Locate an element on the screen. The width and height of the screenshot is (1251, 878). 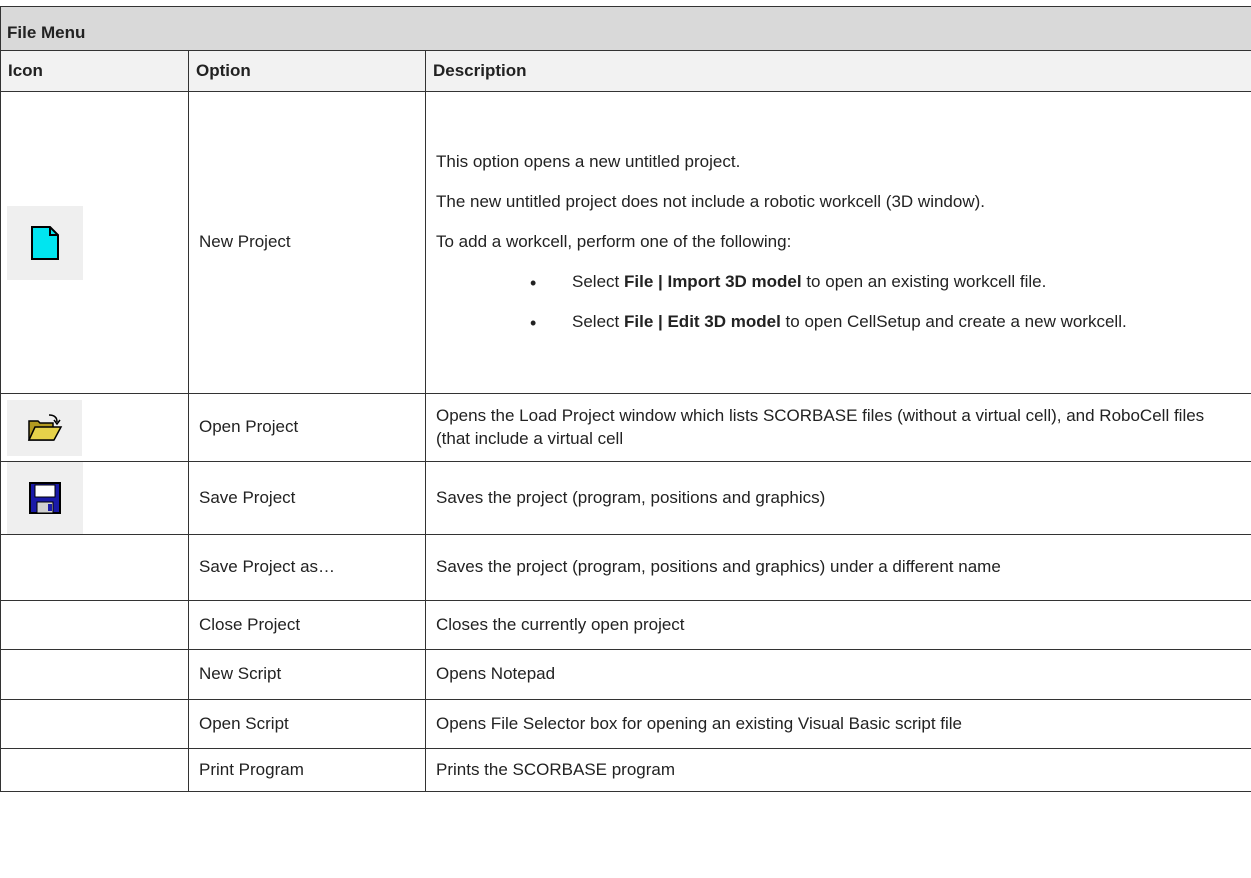
option-label: Save Project is located at coordinates (307, 498).